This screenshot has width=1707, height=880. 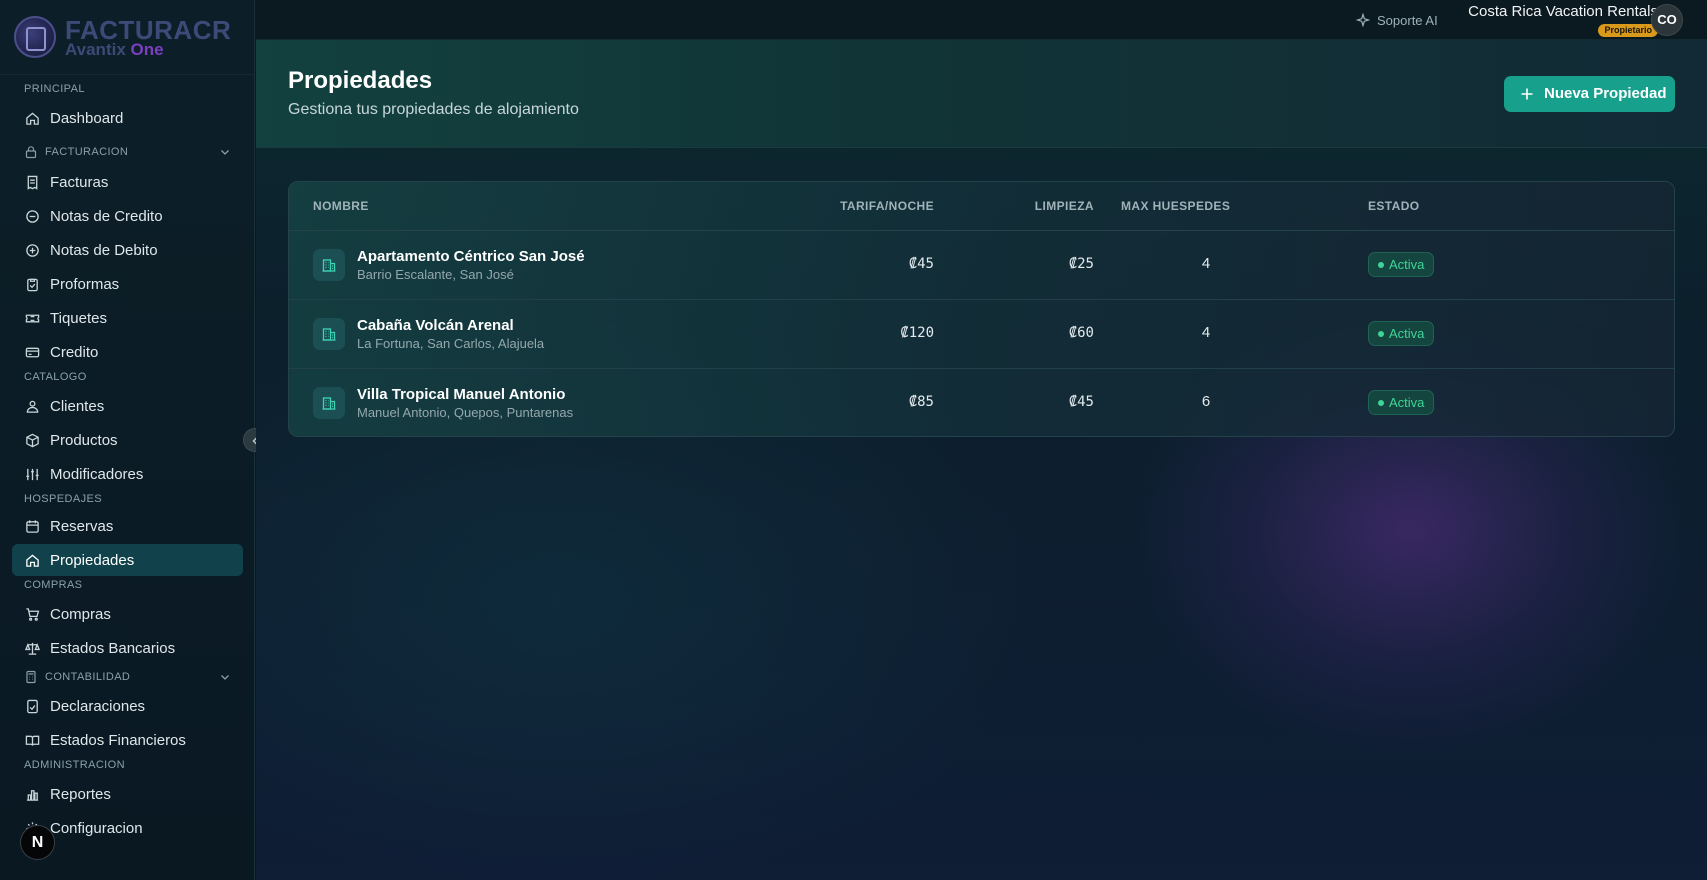 What do you see at coordinates (97, 474) in the screenshot?
I see `sidebar-item-label: Modificadores` at bounding box center [97, 474].